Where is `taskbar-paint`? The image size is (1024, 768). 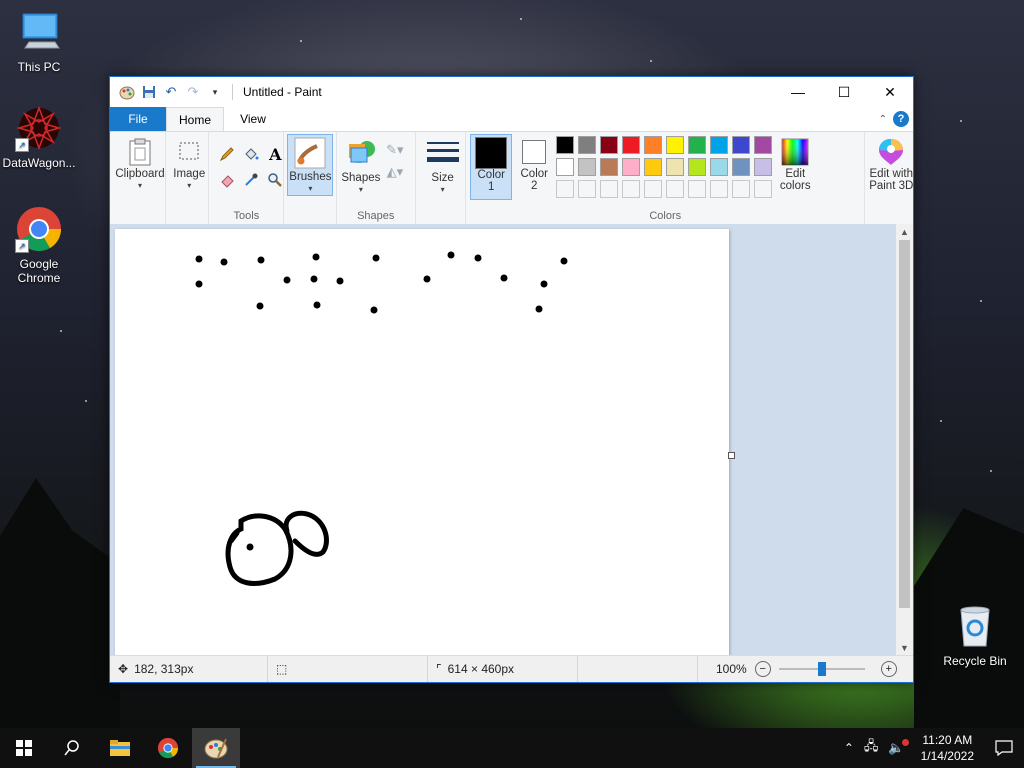 taskbar-paint is located at coordinates (216, 748).